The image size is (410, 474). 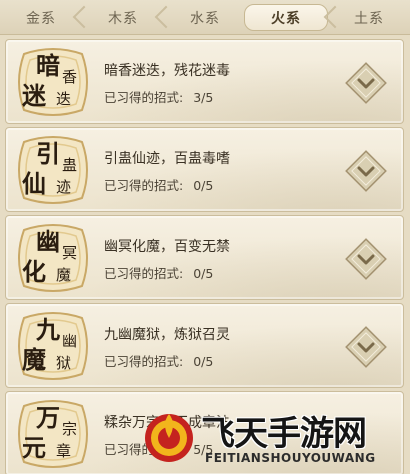 I want to click on badge-char: 九, so click(x=48, y=329).